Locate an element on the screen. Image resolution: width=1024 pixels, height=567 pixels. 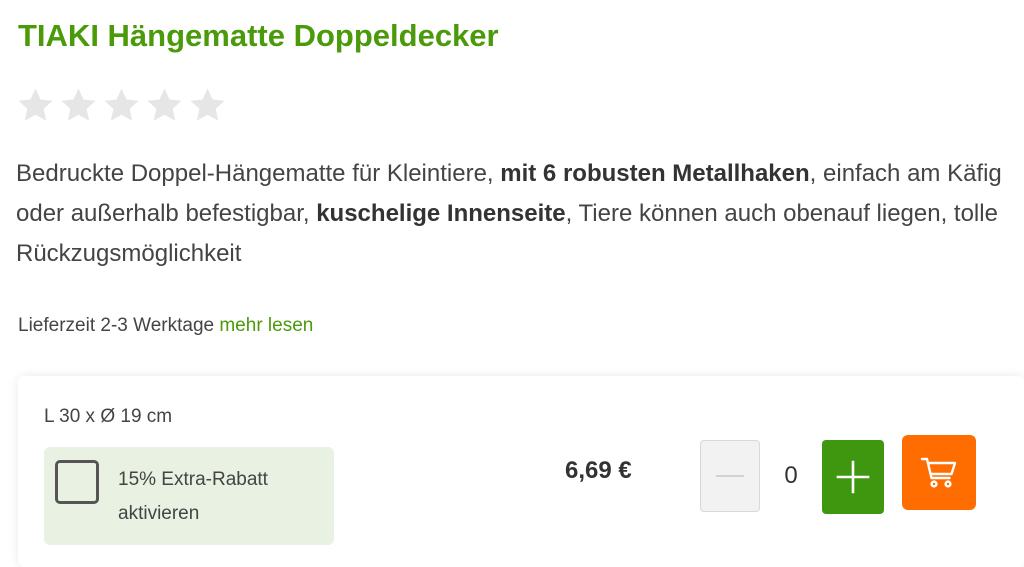
discount-checkbox is located at coordinates (77, 482).